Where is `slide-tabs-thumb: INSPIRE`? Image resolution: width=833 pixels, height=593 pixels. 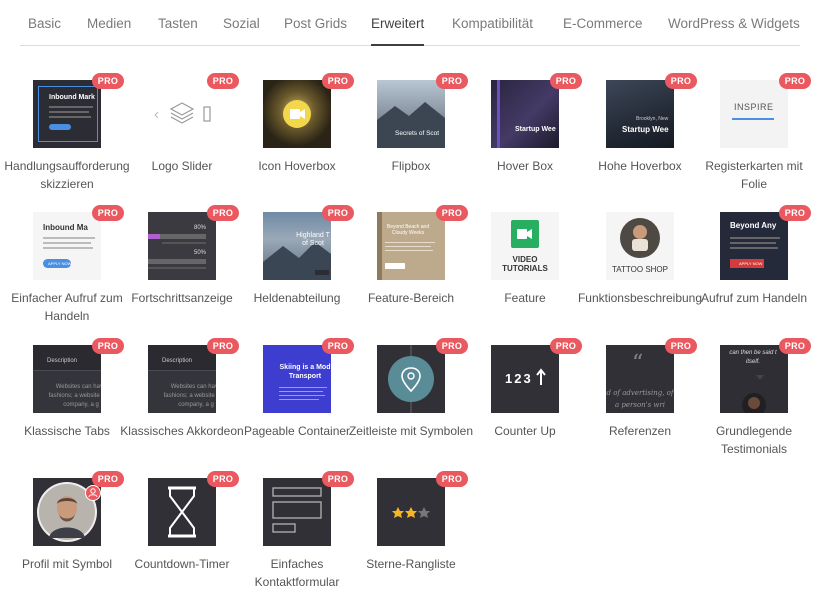
slide-tabs-thumb: INSPIRE is located at coordinates (754, 114).